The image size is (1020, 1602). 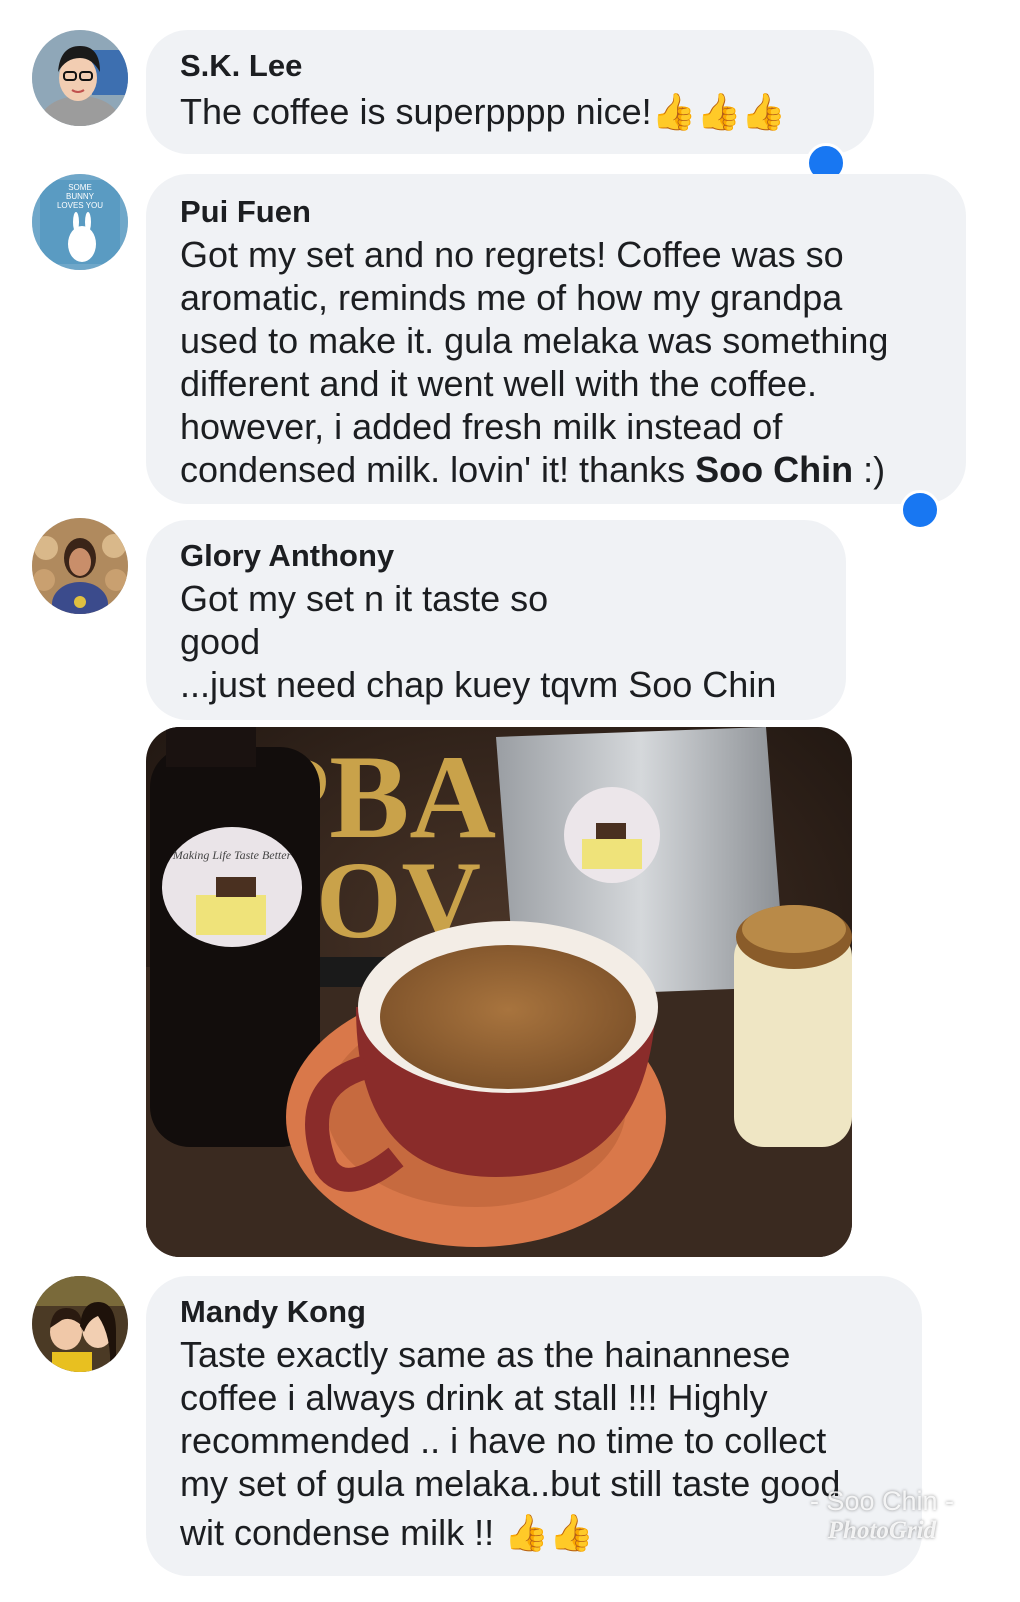 What do you see at coordinates (534, 1312) in the screenshot?
I see `comment-author: Mandy Kong` at bounding box center [534, 1312].